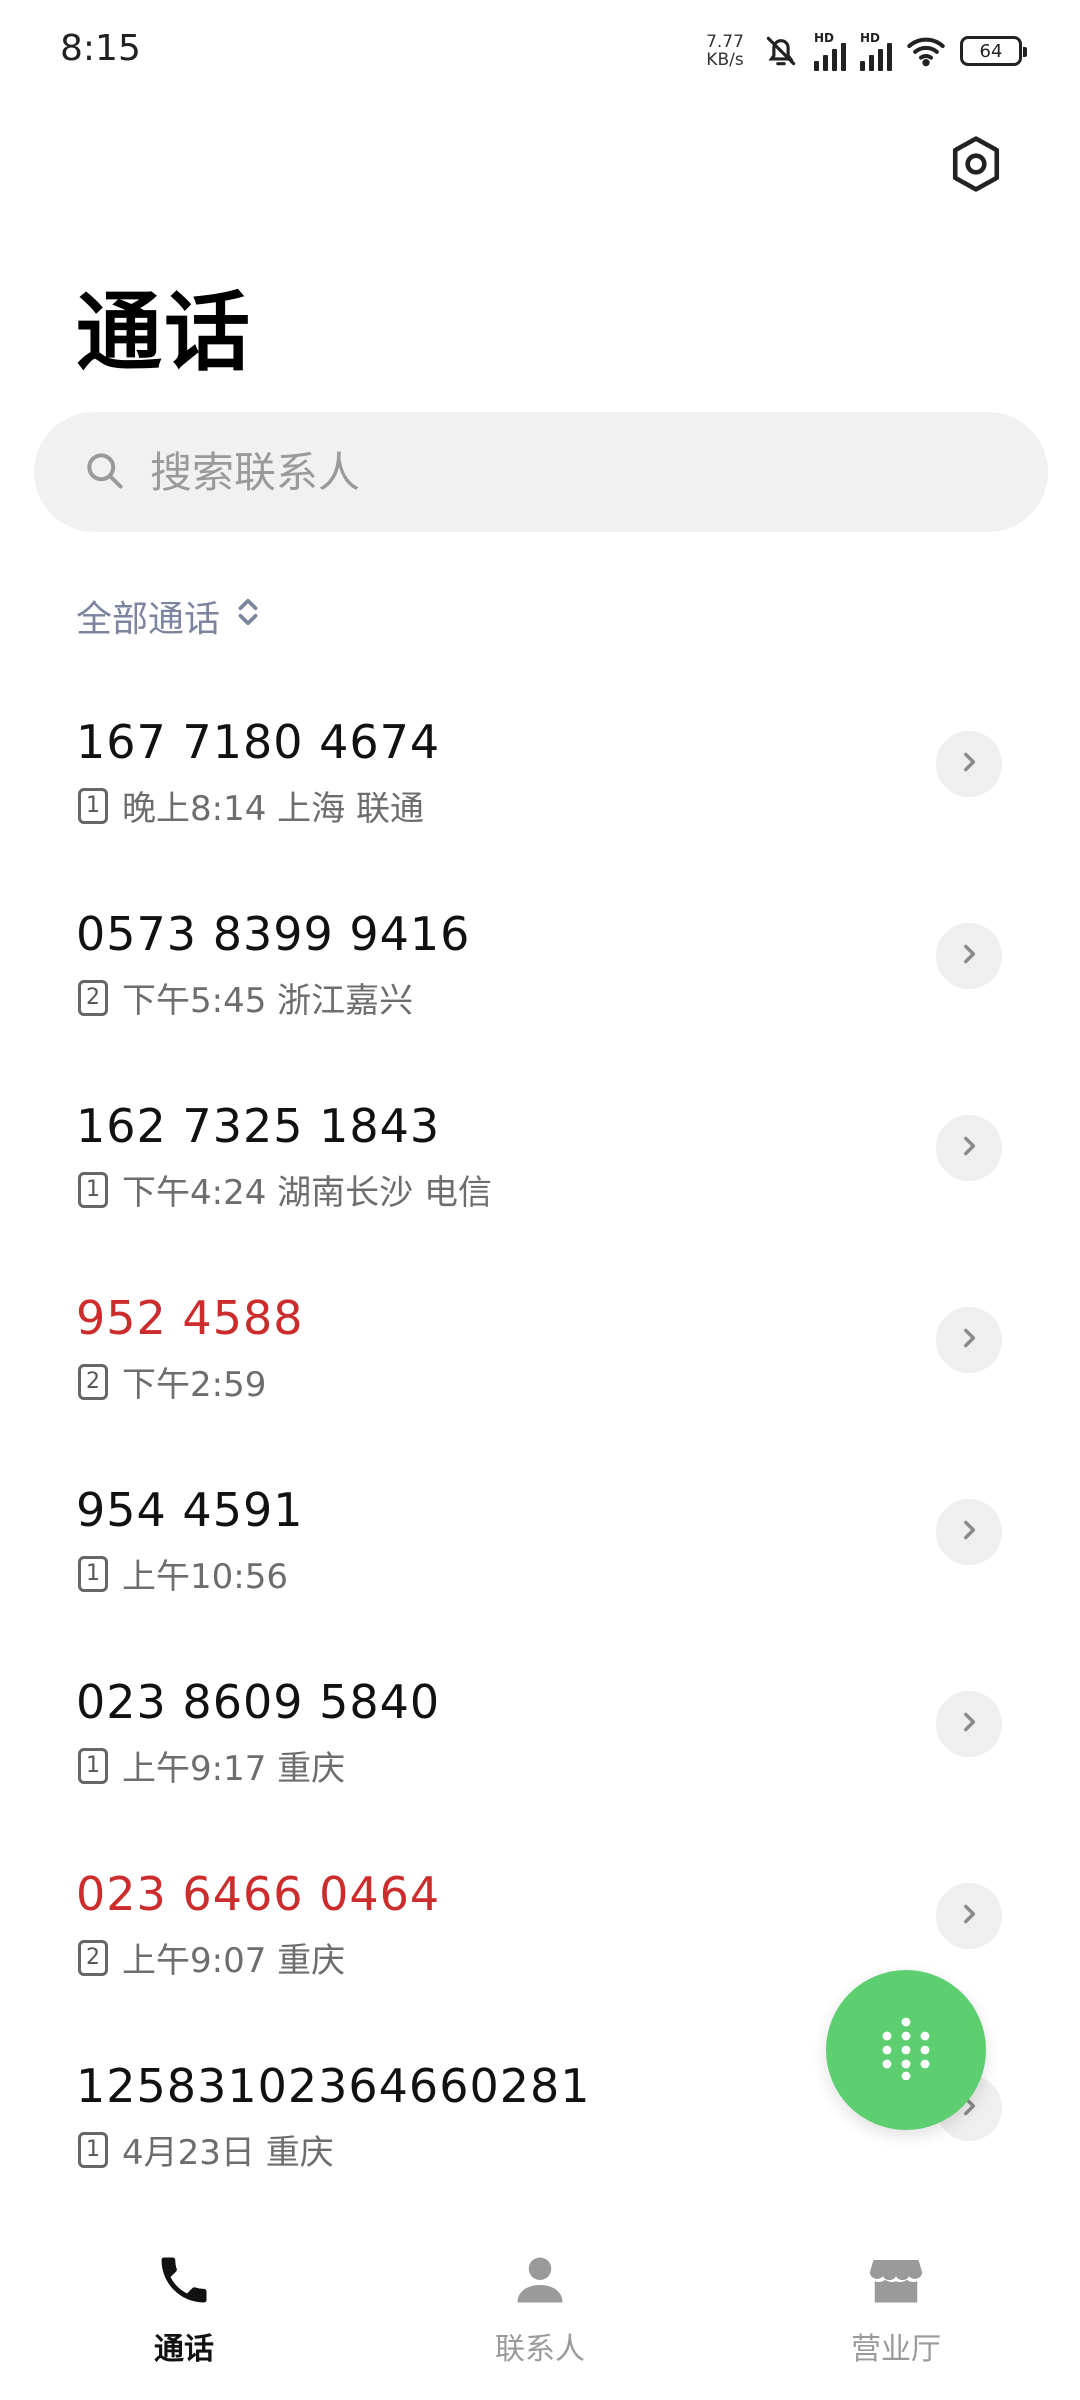  Describe the element at coordinates (540, 2282) in the screenshot. I see `person-icon` at that location.